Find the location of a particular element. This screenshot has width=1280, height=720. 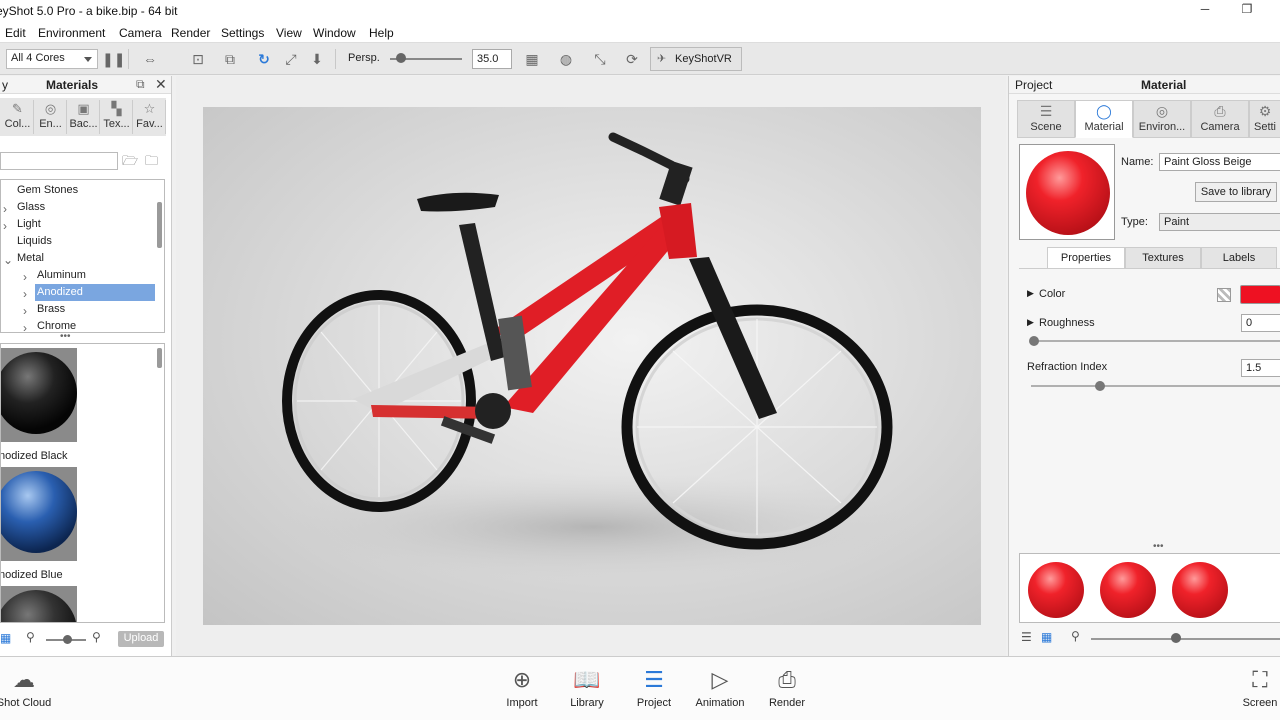

roughness-slider-knob is located at coordinates (1034, 341).